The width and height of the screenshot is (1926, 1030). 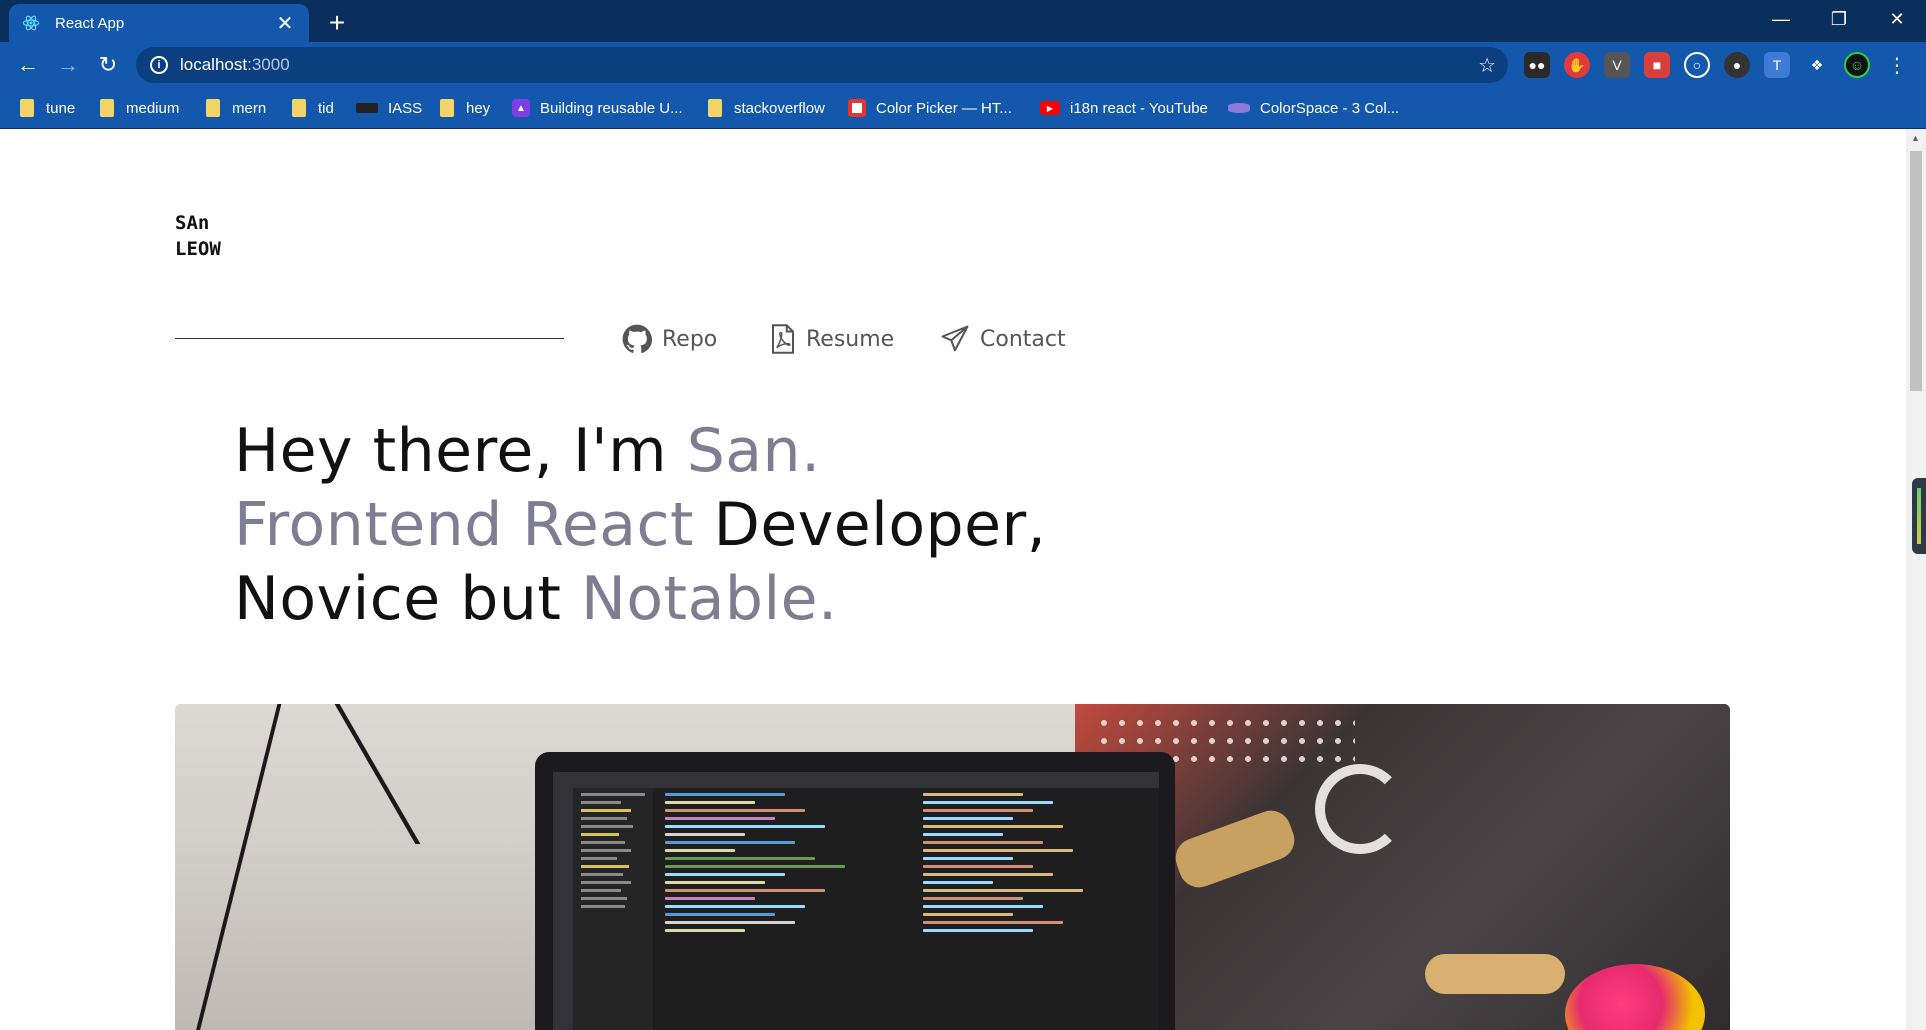 What do you see at coordinates (1697, 65) in the screenshot?
I see `extension-target-icon: ○` at bounding box center [1697, 65].